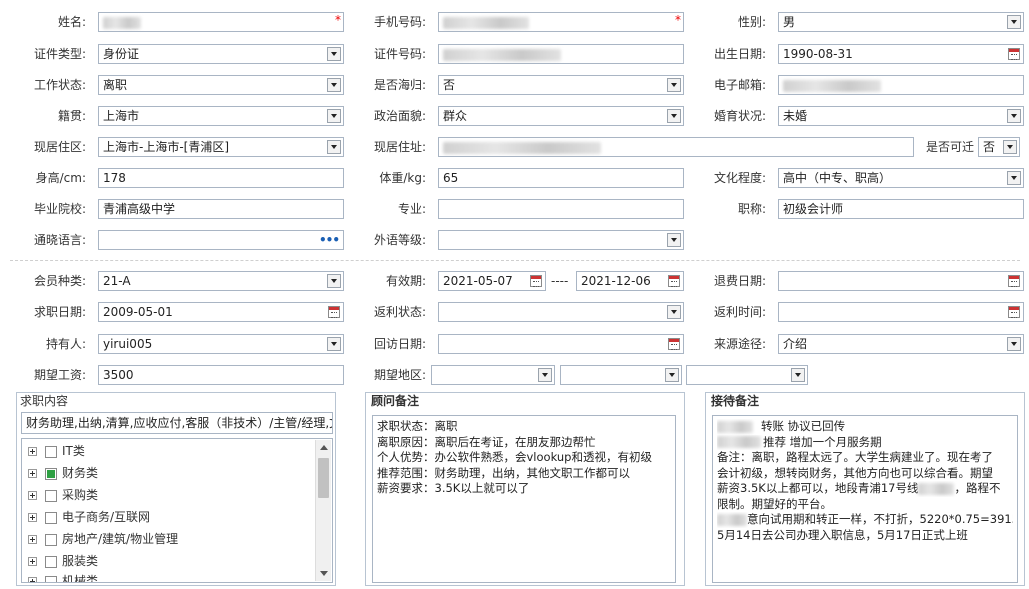 The image size is (1029, 589). I want to click on tree-item-it: IT类, so click(56, 451).